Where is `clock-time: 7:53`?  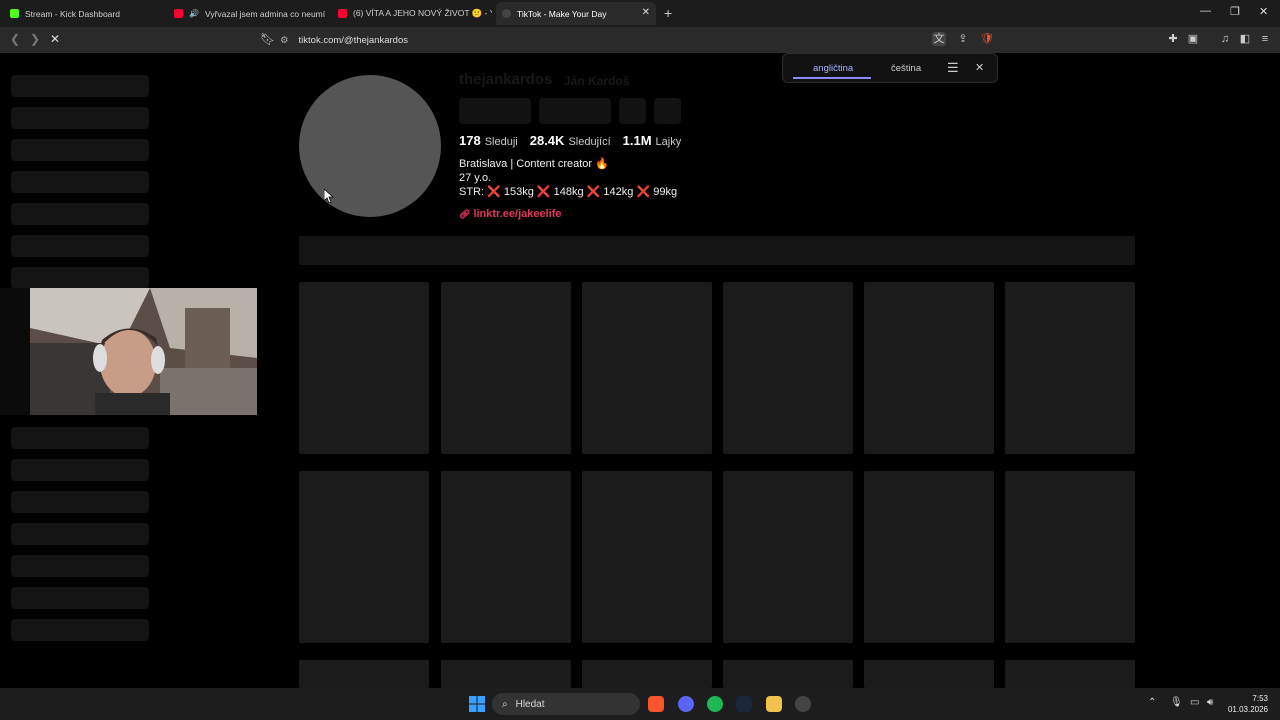 clock-time: 7:53 is located at coordinates (1260, 698).